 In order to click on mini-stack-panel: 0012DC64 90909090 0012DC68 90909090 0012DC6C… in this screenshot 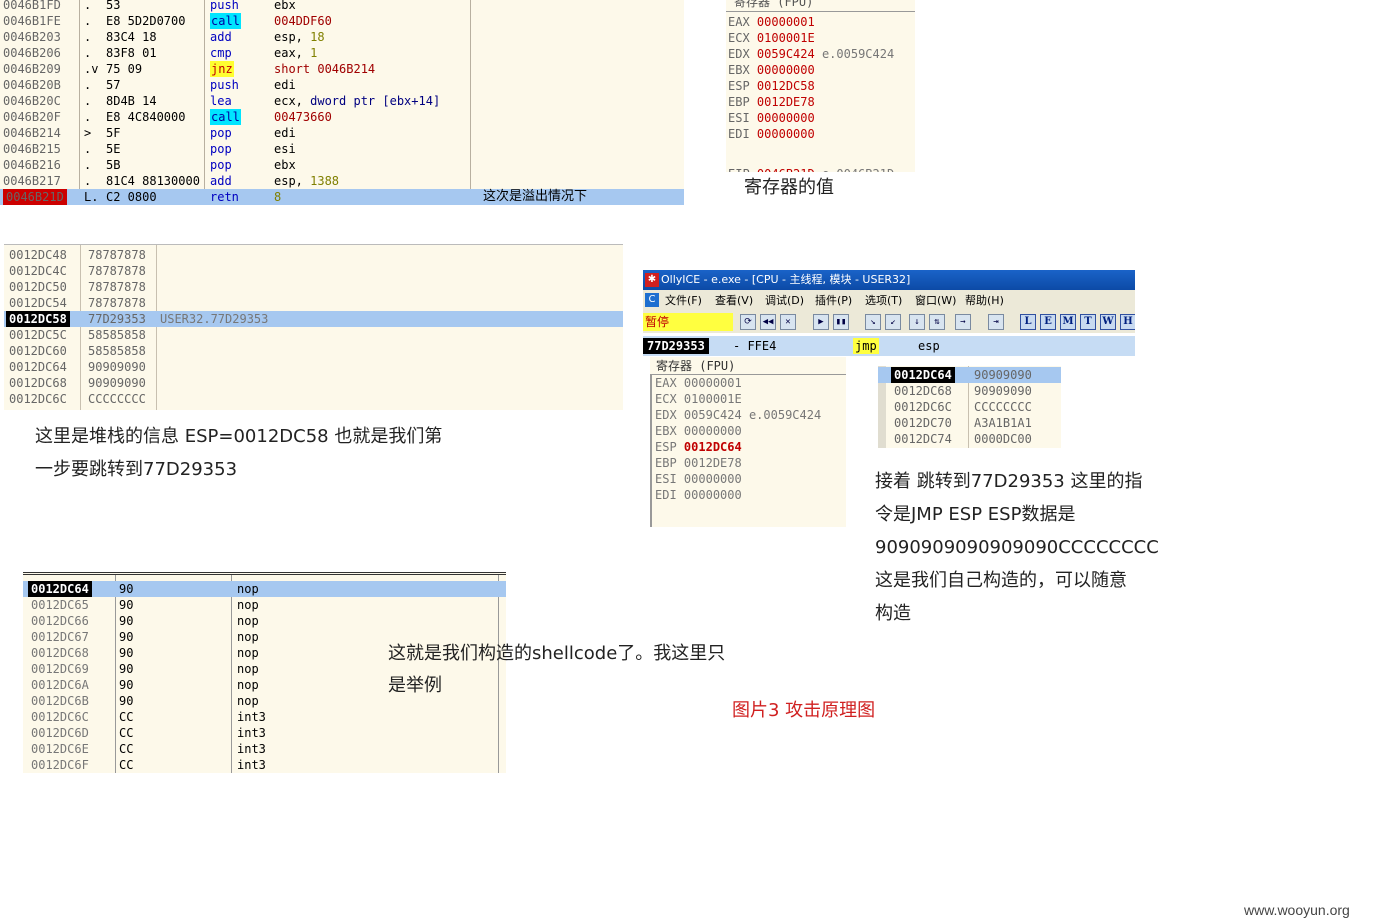, I will do `click(969, 407)`.